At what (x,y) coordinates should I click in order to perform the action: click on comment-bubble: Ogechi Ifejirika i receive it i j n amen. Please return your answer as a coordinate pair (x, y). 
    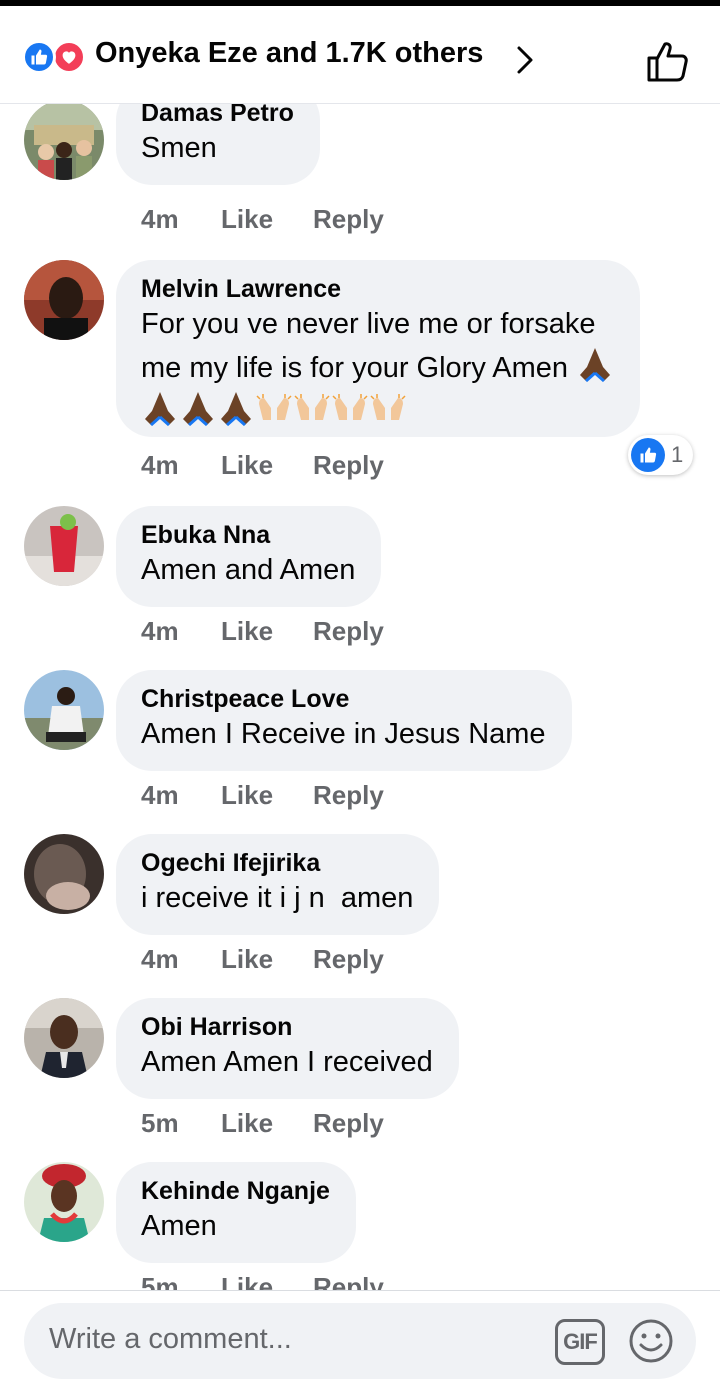
    Looking at the image, I should click on (278, 884).